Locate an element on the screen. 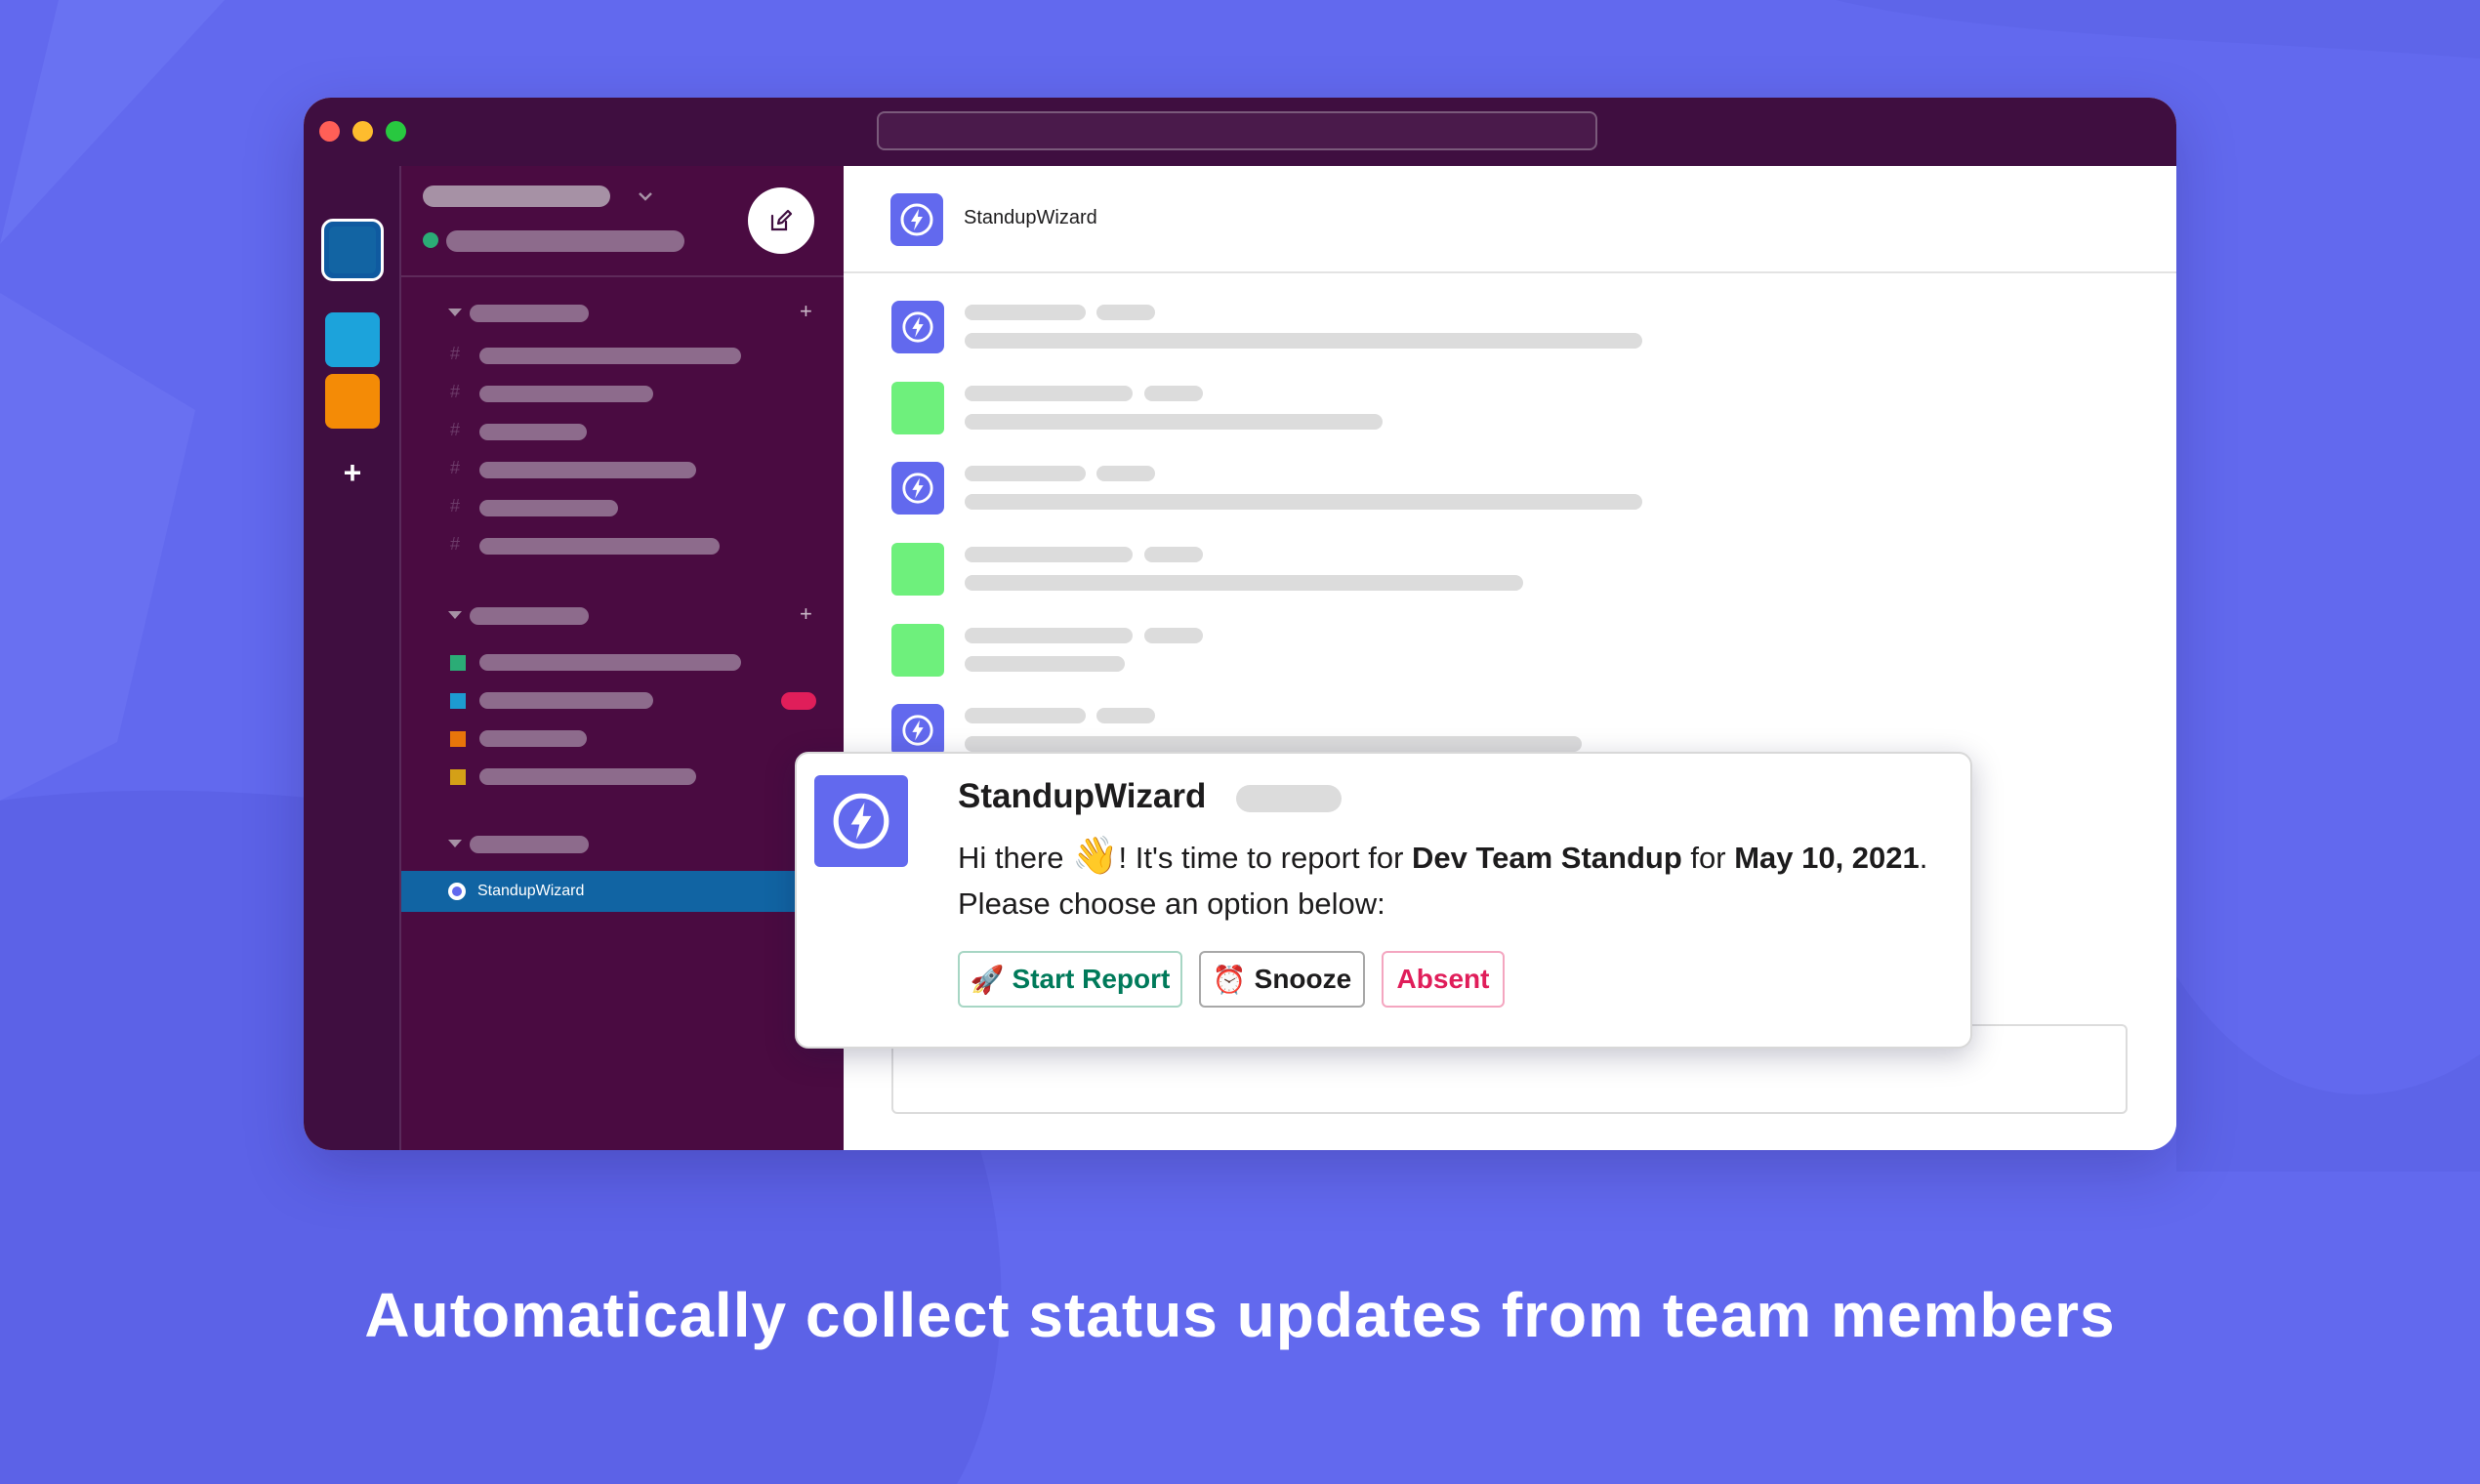 The width and height of the screenshot is (2480, 1484). title-bar is located at coordinates (1240, 132).